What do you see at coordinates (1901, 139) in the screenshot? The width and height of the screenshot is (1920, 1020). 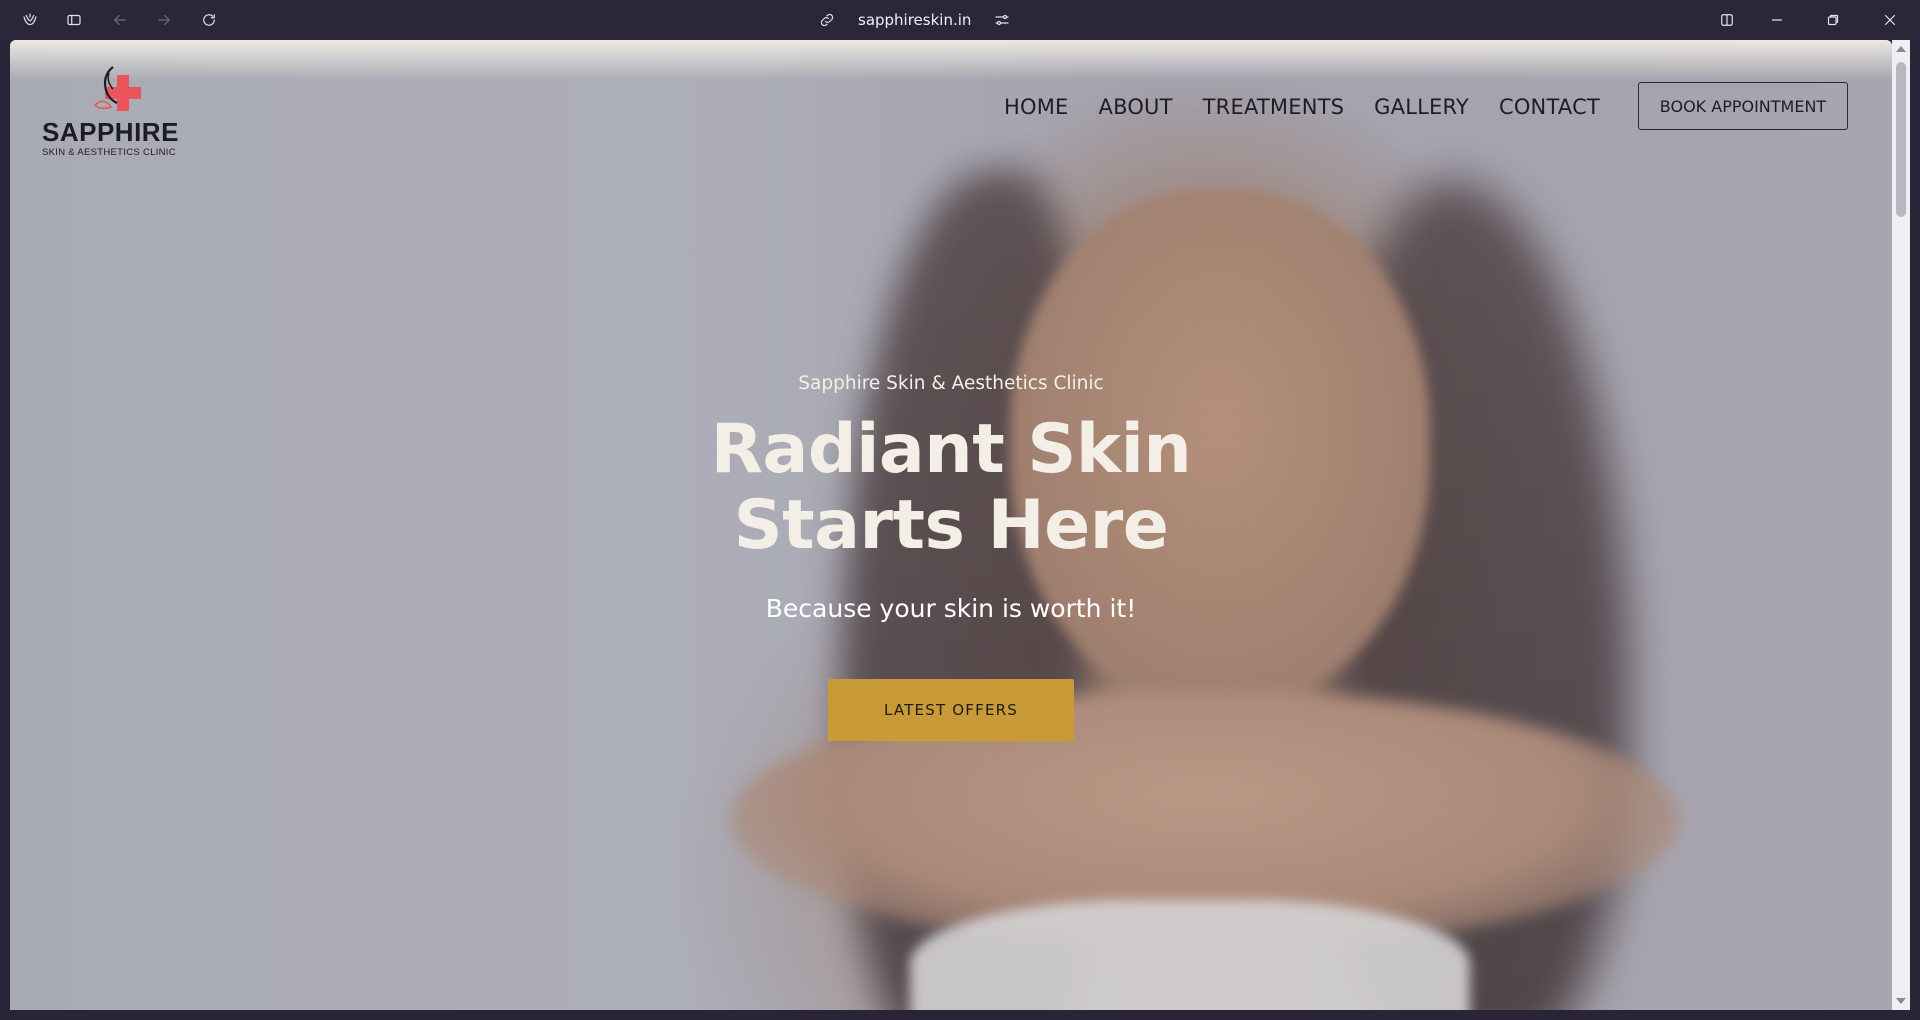 I see `scroll-thumb` at bounding box center [1901, 139].